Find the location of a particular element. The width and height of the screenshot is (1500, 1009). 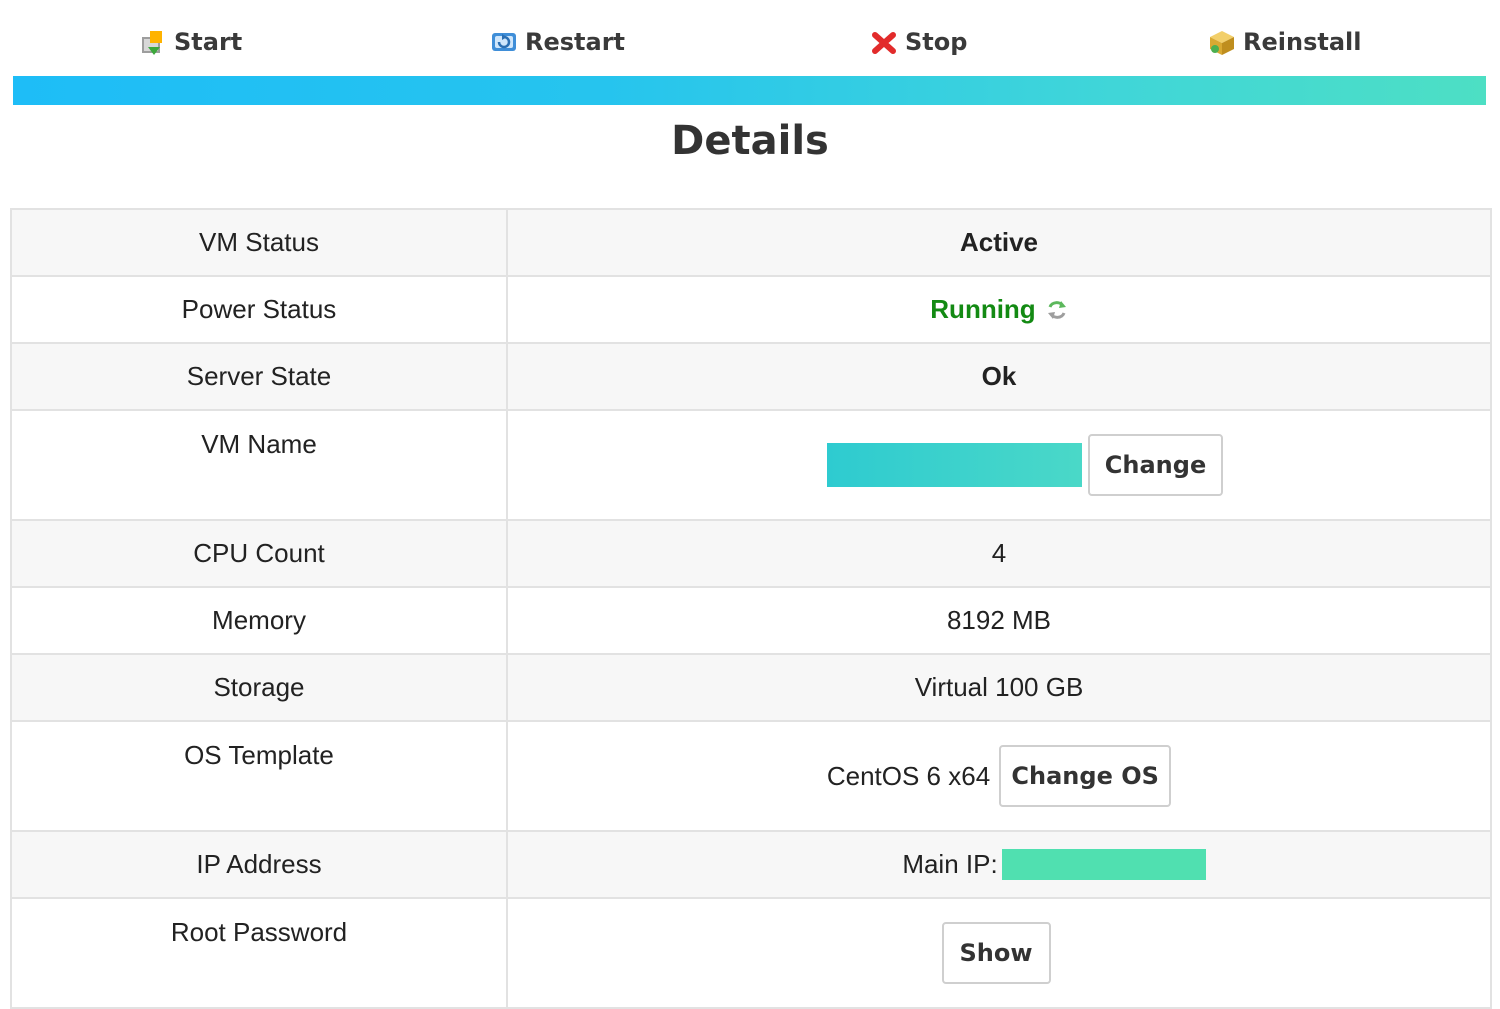

os-template-value: CentOS 6 x64 is located at coordinates (908, 775).